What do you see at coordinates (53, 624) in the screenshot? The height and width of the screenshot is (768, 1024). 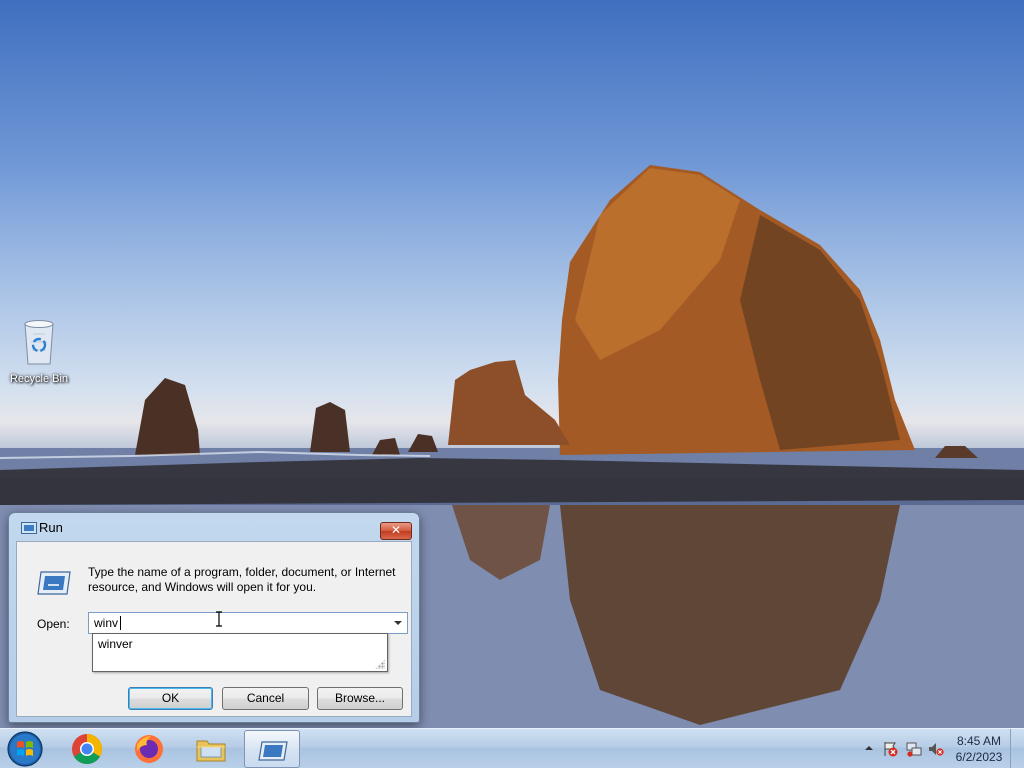 I see `open-label: Open:` at bounding box center [53, 624].